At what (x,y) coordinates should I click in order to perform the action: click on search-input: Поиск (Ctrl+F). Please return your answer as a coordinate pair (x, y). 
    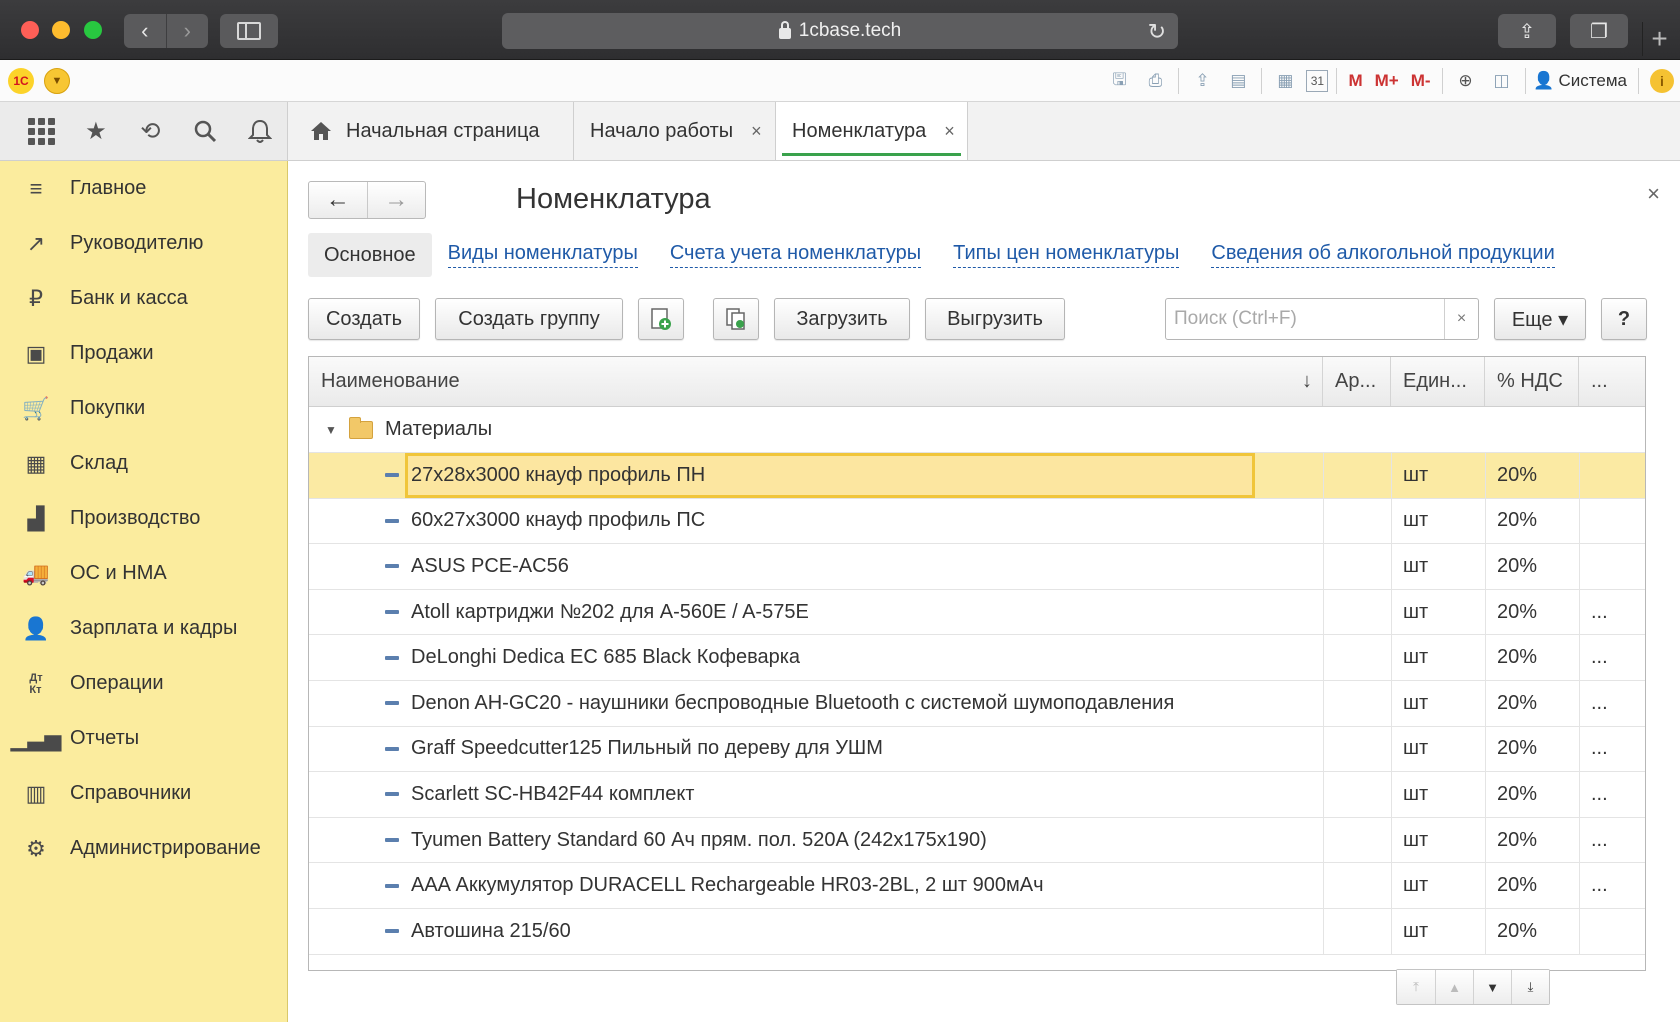
    Looking at the image, I should click on (1305, 319).